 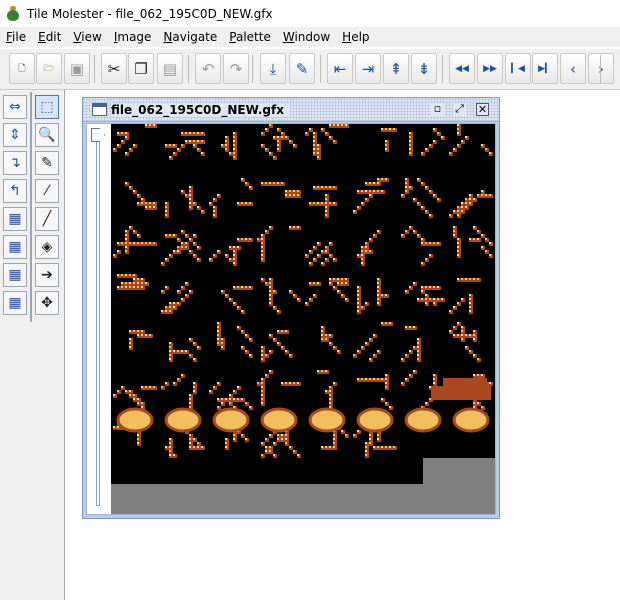 I want to click on new-file-button: 🗋, so click(x=22, y=68).